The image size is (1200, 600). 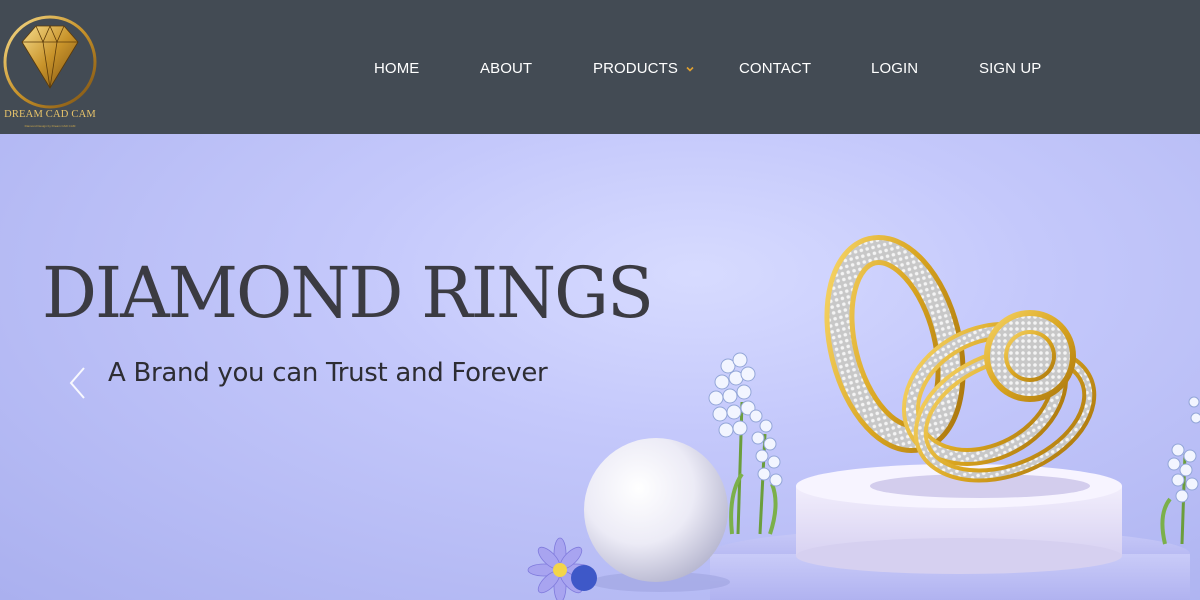 I want to click on nav-signup: SIGN UP, so click(x=1010, y=68).